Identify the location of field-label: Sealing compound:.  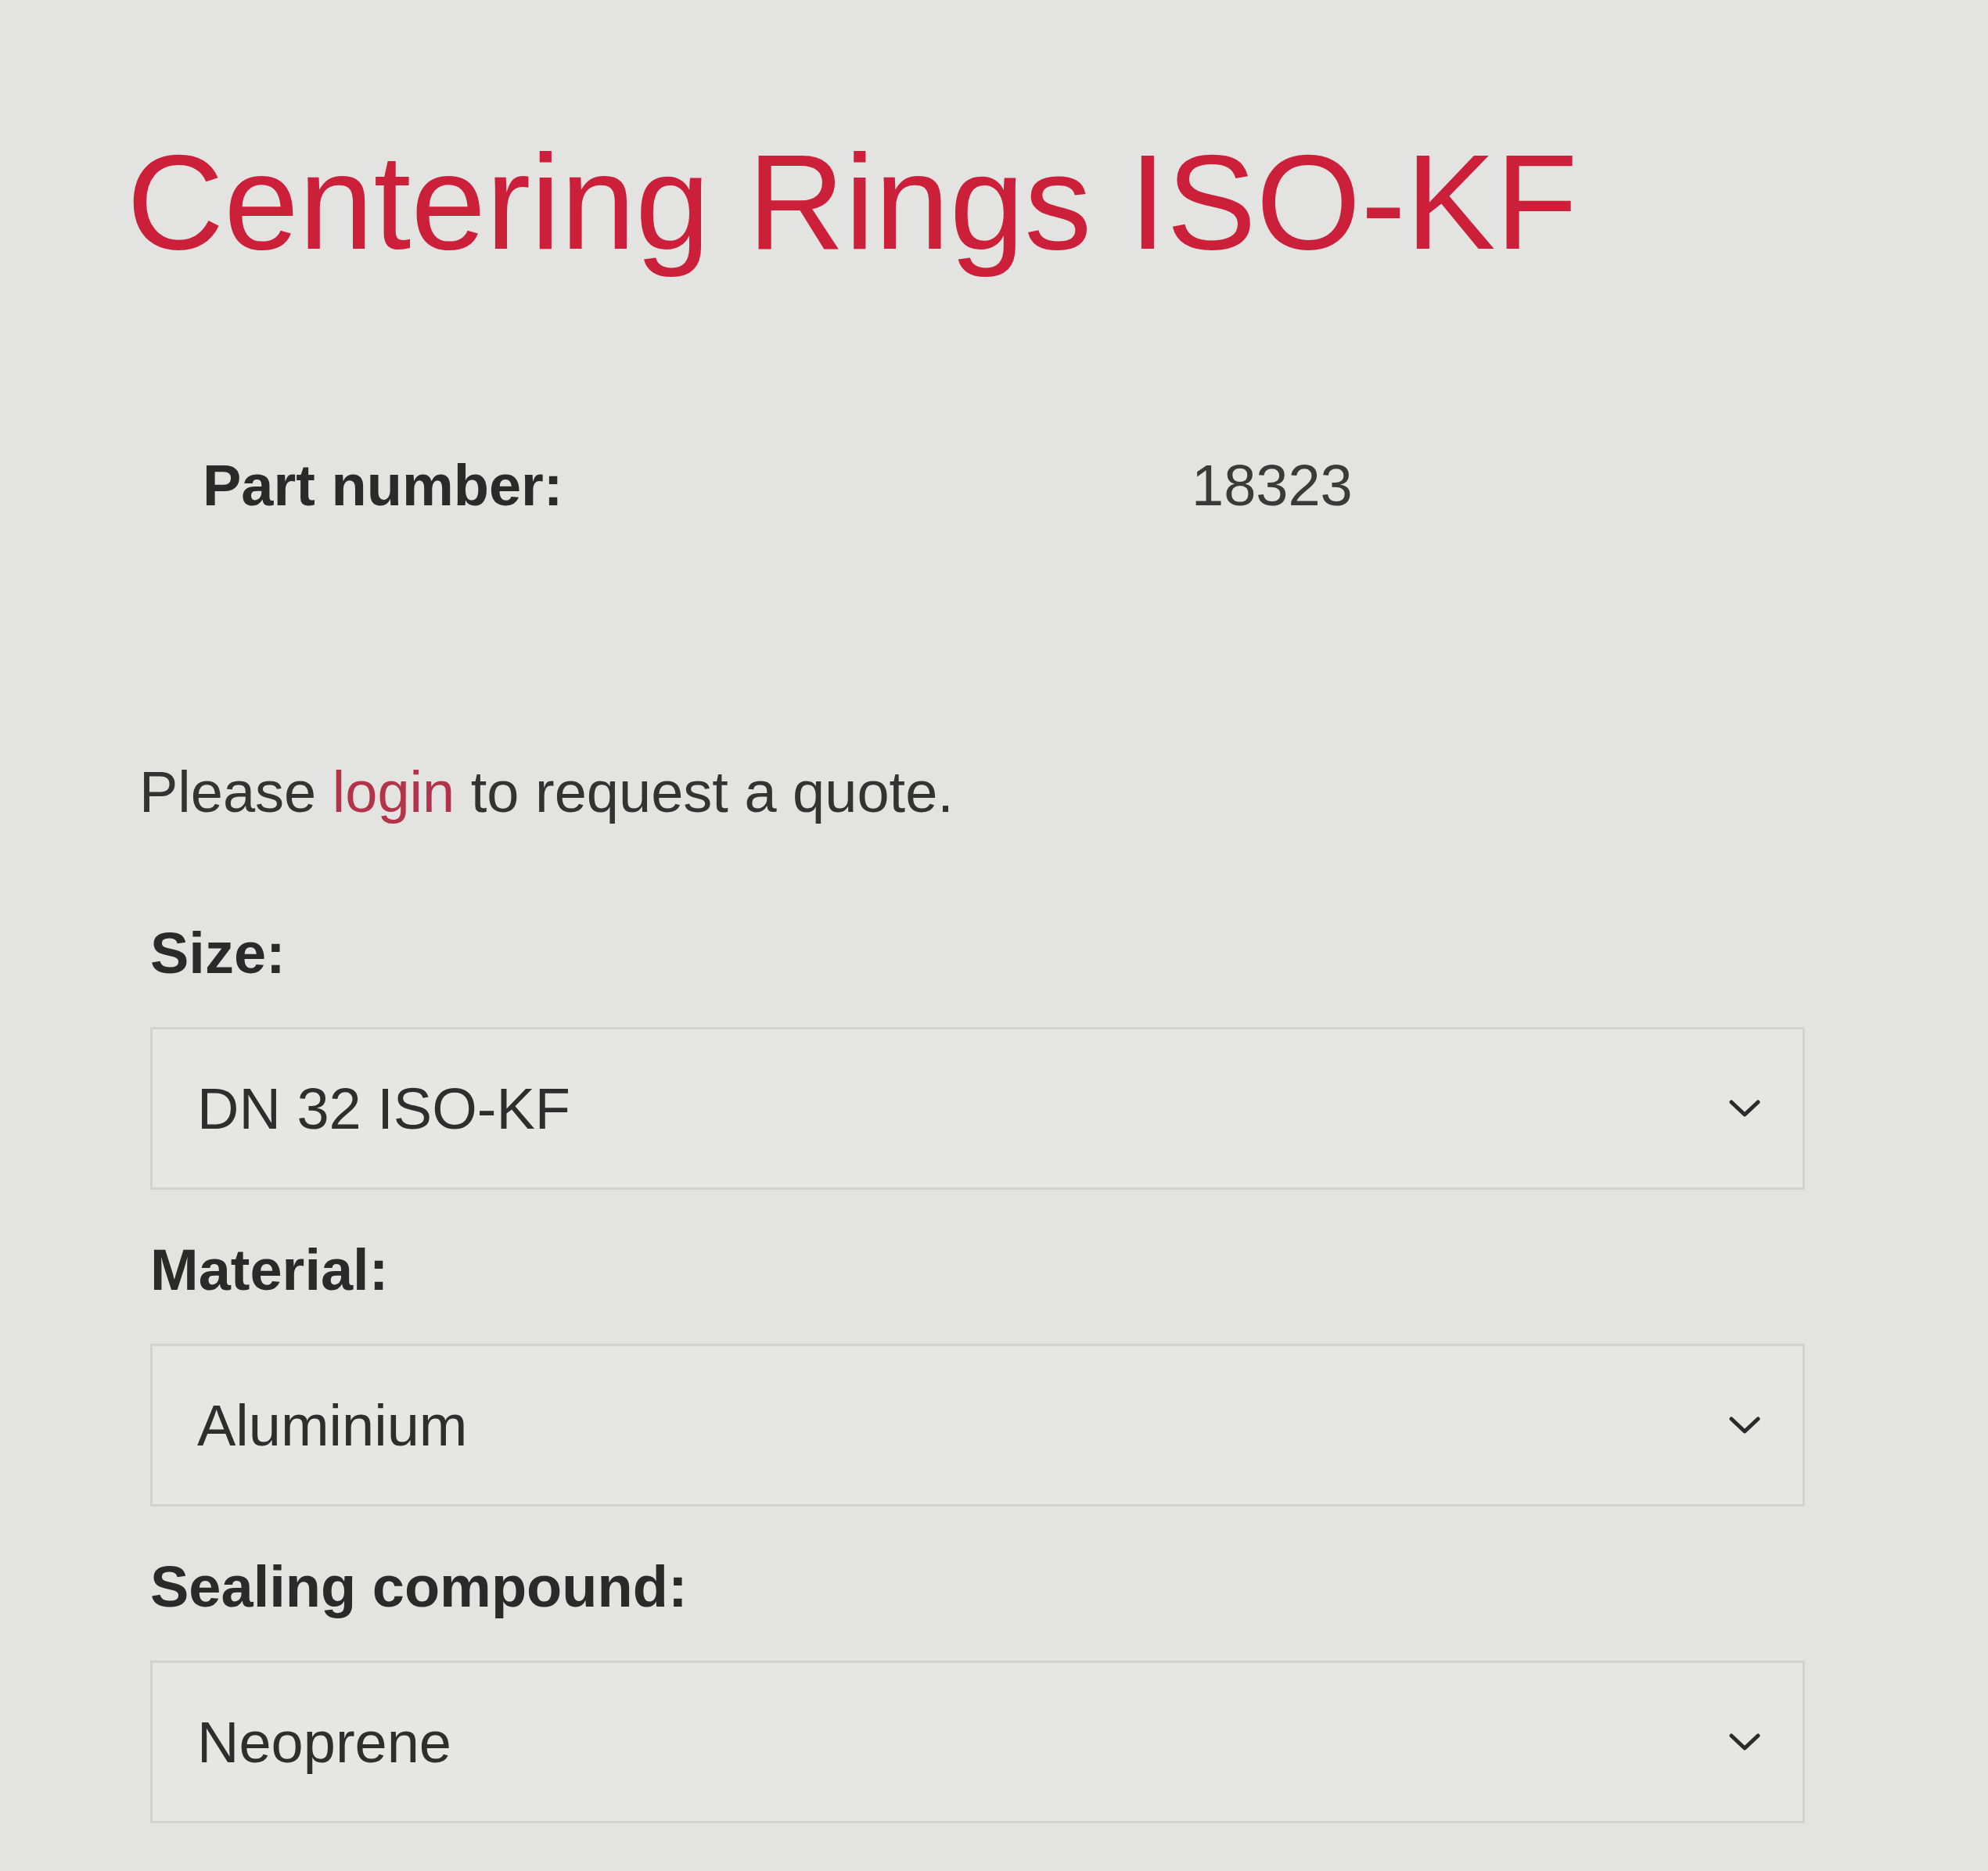
(419, 1587).